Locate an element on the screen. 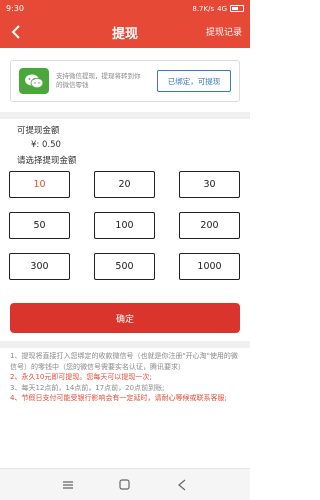 The width and height of the screenshot is (320, 500). notes-divider is located at coordinates (125, 344).